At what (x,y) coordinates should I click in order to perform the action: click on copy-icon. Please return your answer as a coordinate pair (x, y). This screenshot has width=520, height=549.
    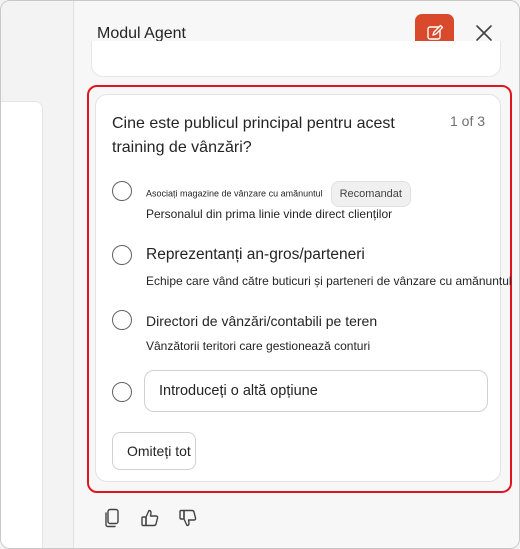
    Looking at the image, I should click on (112, 518).